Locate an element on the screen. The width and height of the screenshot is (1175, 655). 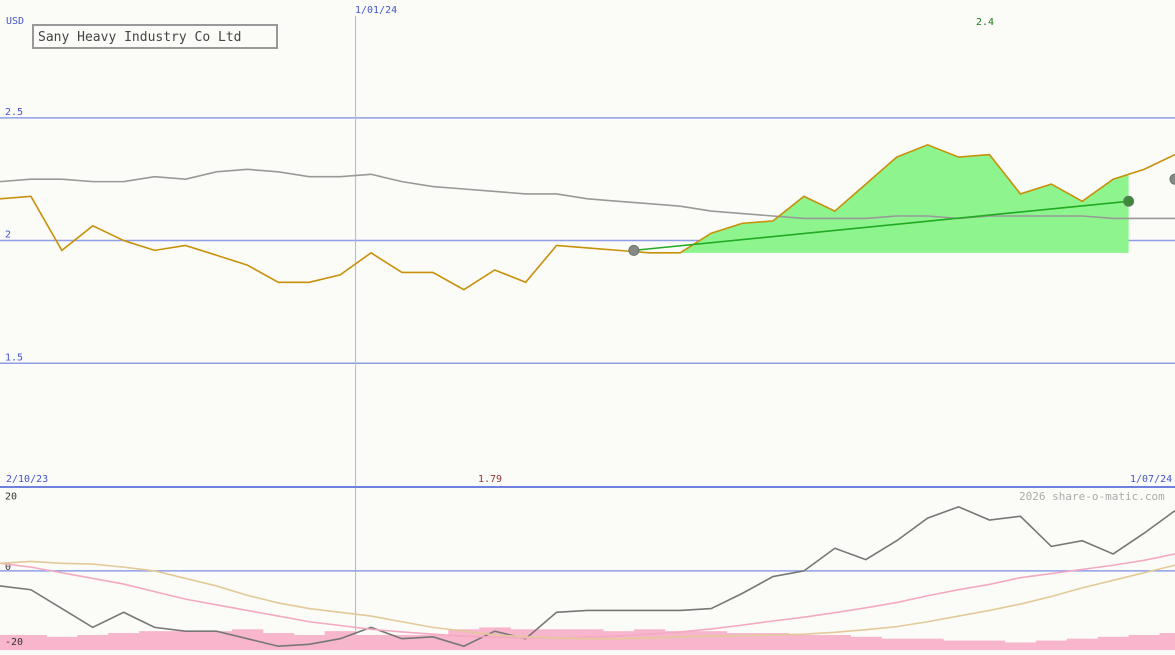
y-tick-label-1: 2 is located at coordinates (8, 235).